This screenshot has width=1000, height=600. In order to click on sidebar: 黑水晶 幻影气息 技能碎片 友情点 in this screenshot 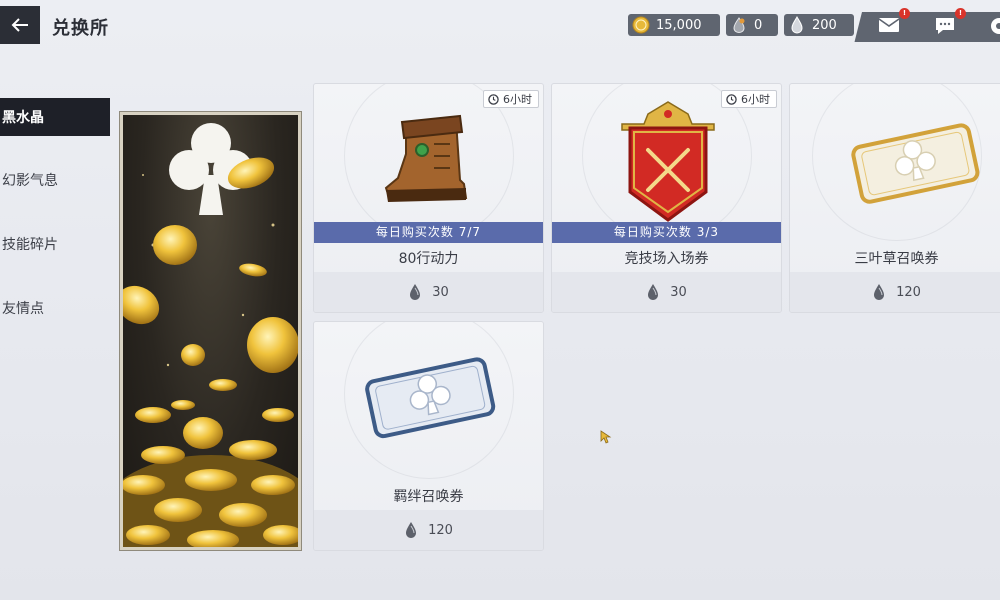, I will do `click(55, 225)`.